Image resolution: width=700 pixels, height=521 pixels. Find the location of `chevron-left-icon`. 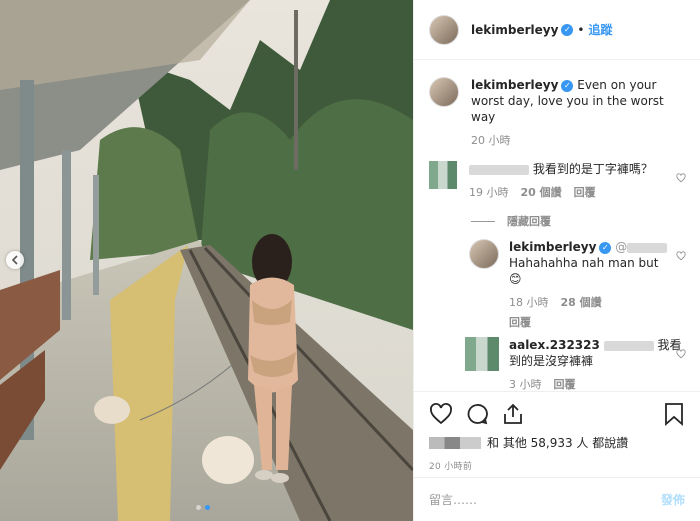

chevron-left-icon is located at coordinates (14, 260).